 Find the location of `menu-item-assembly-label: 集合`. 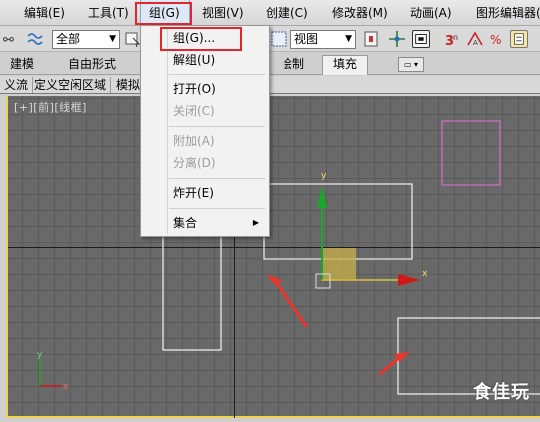

menu-item-assembly-label: 集合 is located at coordinates (185, 223).